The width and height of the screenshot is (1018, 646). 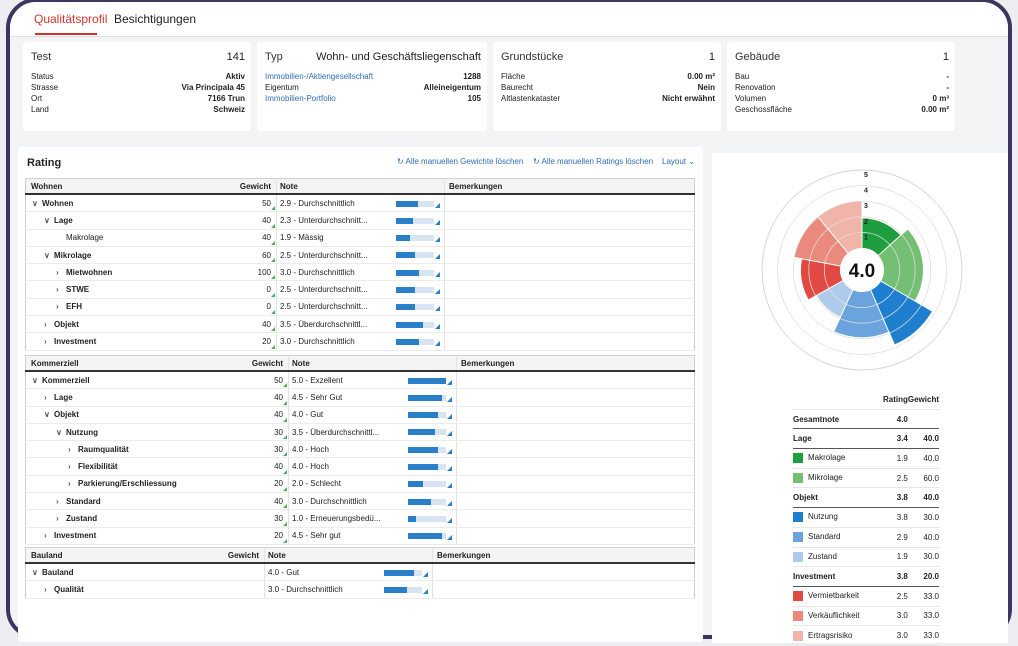 I want to click on note-cell: 4.5 - Sehr gut, so click(x=348, y=536).